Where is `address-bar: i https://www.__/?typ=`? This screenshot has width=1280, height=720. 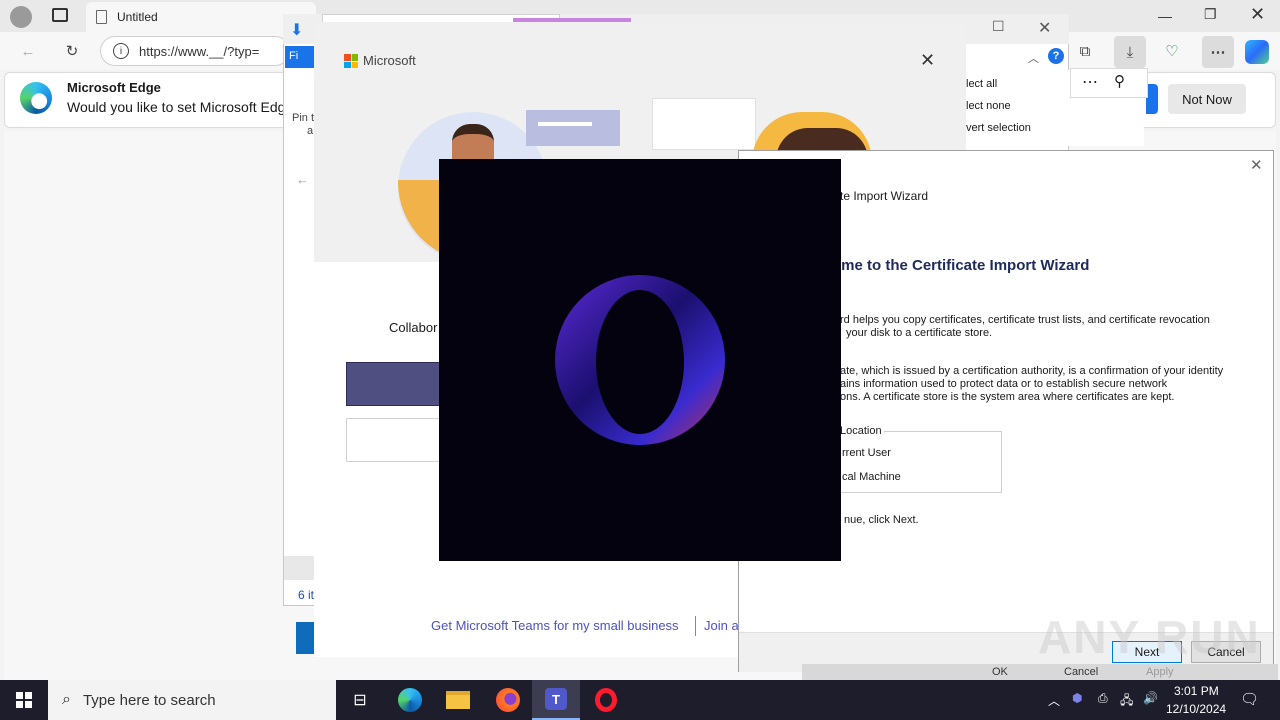
address-bar: i https://www.__/?typ= is located at coordinates (195, 51).